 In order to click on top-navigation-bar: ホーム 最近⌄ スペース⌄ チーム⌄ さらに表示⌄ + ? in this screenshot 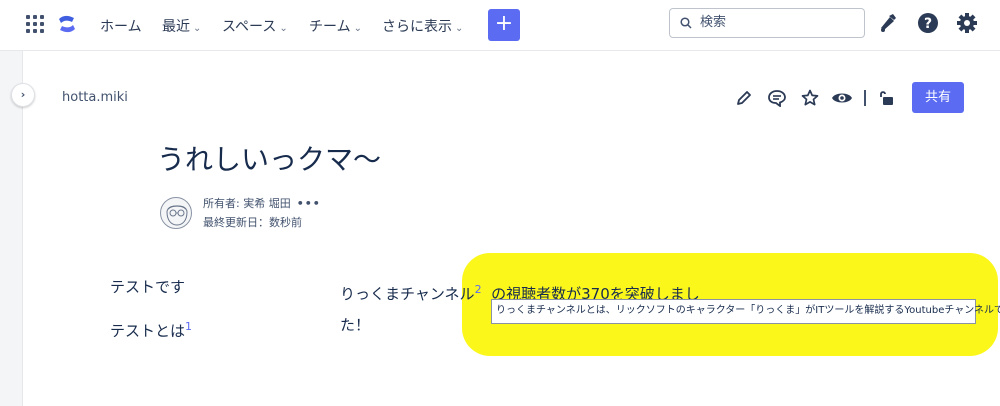, I will do `click(500, 25)`.